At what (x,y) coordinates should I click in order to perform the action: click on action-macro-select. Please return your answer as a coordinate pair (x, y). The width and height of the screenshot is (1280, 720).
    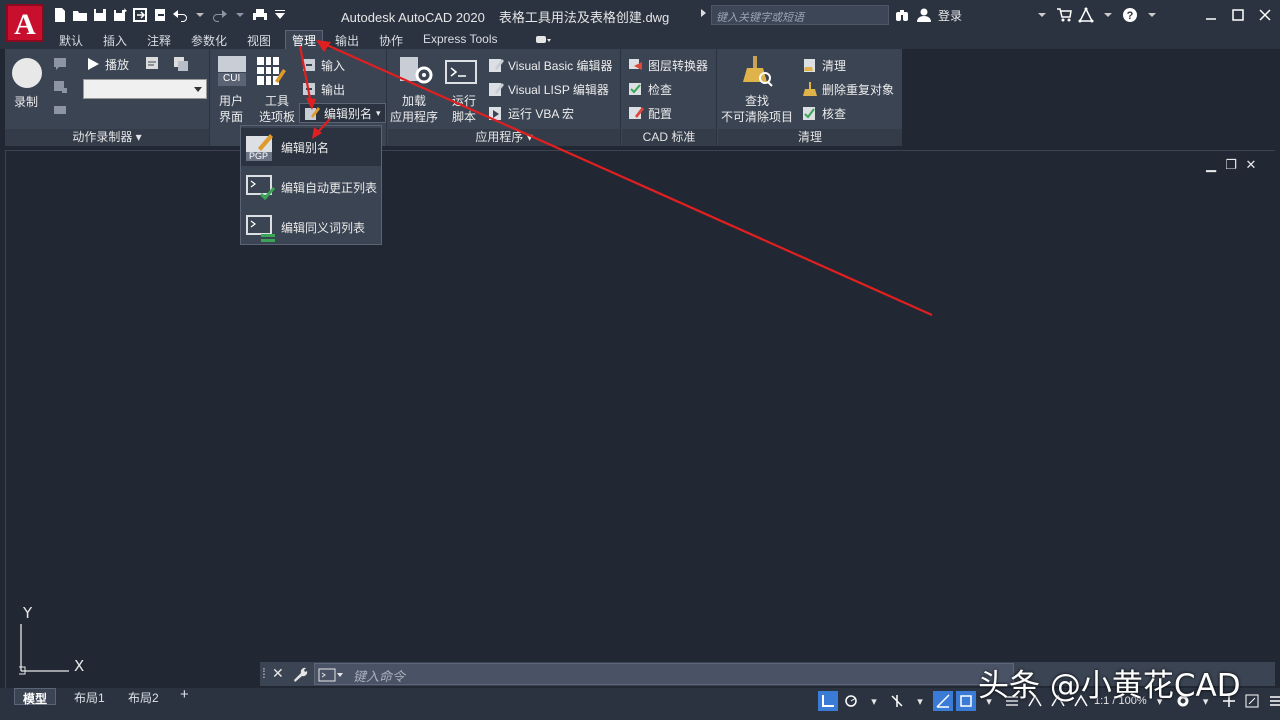
    Looking at the image, I should click on (145, 89).